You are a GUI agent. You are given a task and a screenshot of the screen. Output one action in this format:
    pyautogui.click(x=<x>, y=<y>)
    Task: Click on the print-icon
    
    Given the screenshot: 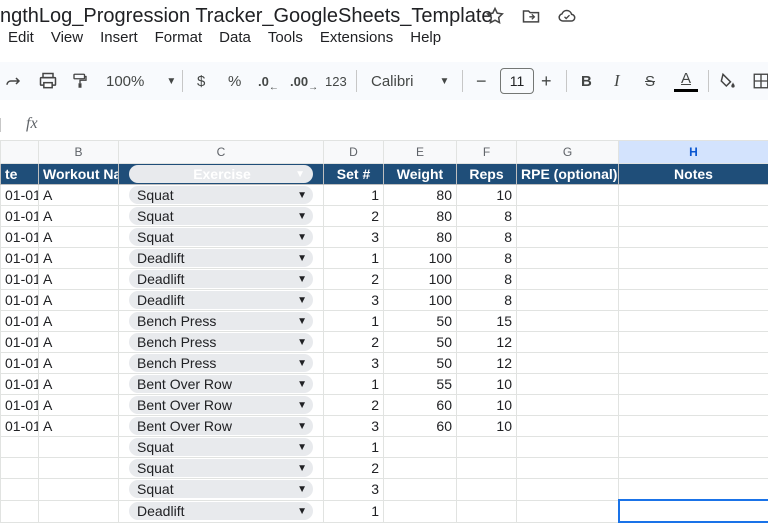 What is the action you would take?
    pyautogui.click(x=48, y=81)
    